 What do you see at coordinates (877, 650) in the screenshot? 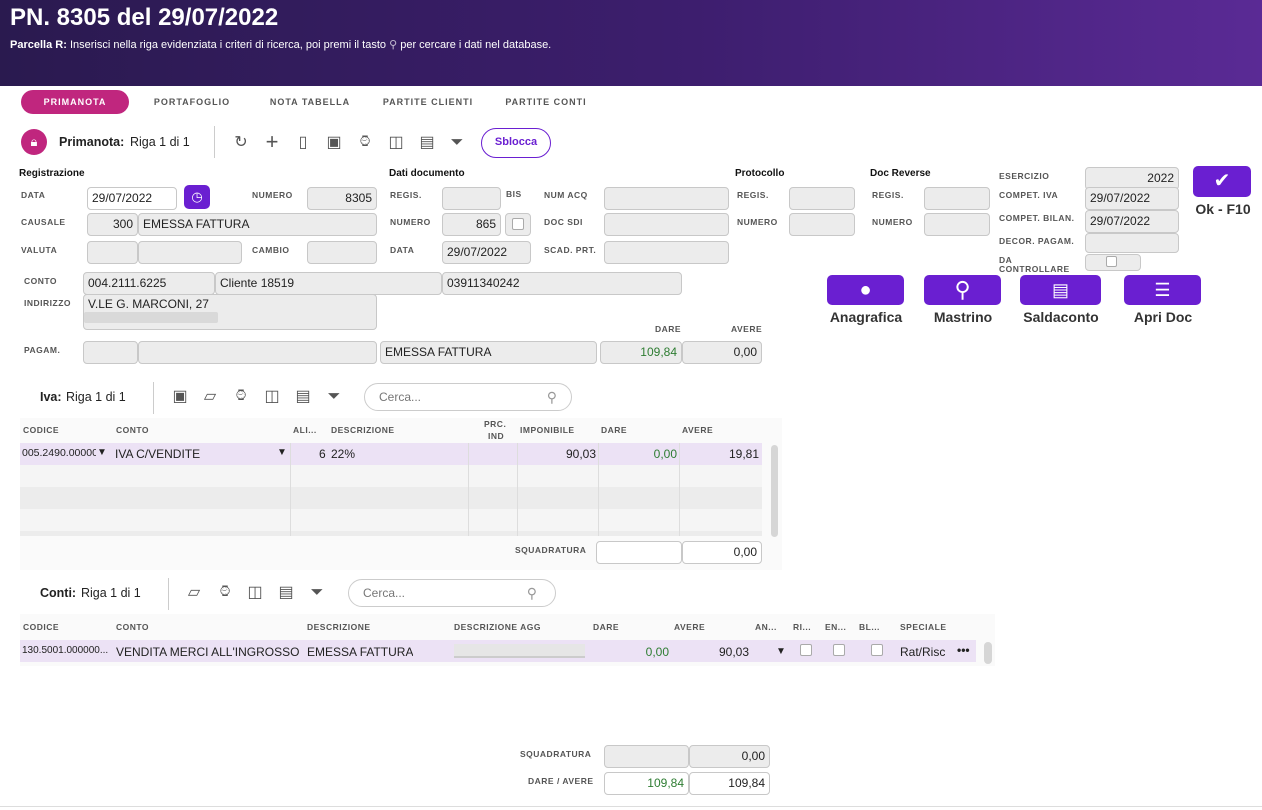
I see `bl-checkbox` at bounding box center [877, 650].